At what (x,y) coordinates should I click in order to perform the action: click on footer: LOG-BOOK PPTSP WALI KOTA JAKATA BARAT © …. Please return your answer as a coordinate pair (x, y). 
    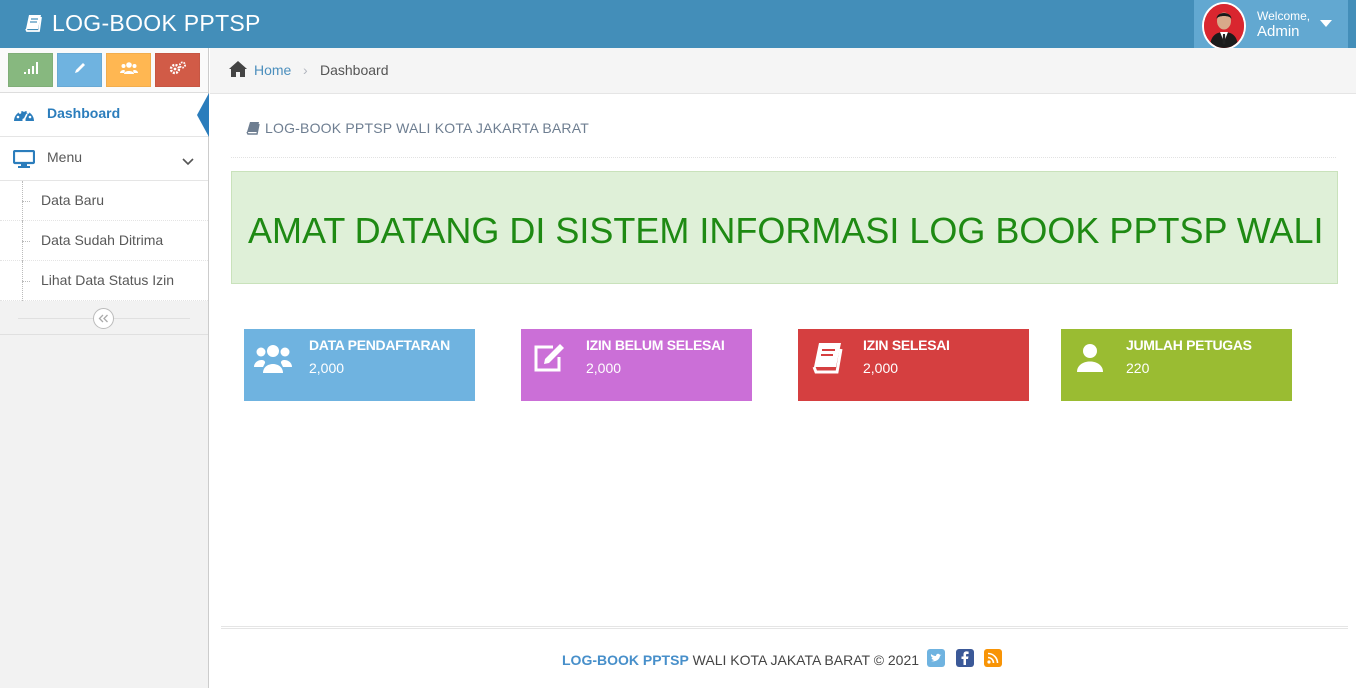
    Looking at the image, I should click on (784, 657).